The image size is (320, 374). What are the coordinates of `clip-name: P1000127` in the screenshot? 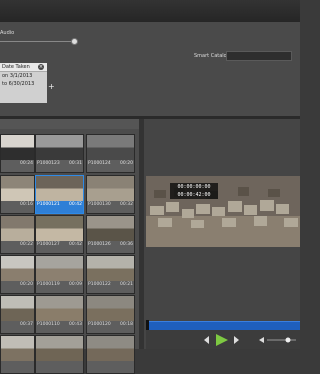 It's located at (48, 244).